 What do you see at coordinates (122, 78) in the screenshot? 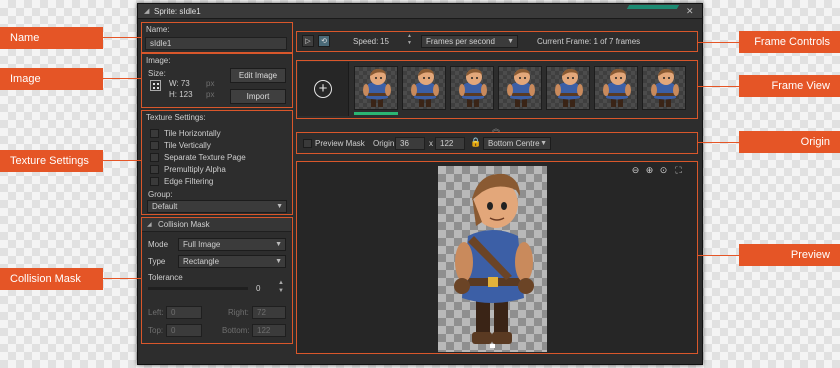
I see `leader-image` at bounding box center [122, 78].